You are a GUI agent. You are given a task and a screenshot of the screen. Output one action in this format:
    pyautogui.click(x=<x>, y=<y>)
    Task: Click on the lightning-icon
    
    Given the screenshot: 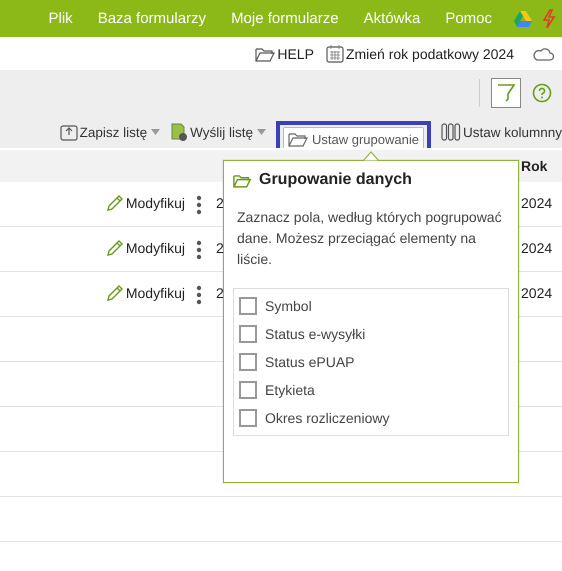 What is the action you would take?
    pyautogui.click(x=549, y=18)
    